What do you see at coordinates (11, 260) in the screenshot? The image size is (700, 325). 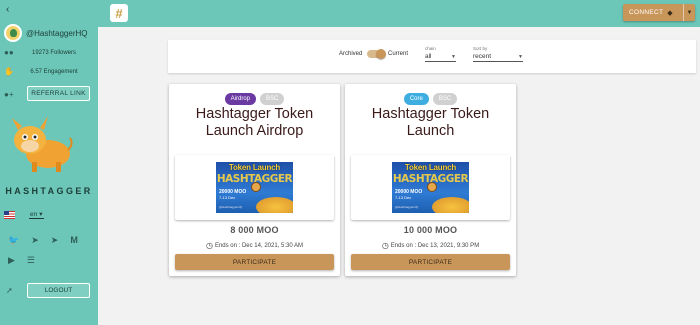 I see `youtube-icon: ▶` at bounding box center [11, 260].